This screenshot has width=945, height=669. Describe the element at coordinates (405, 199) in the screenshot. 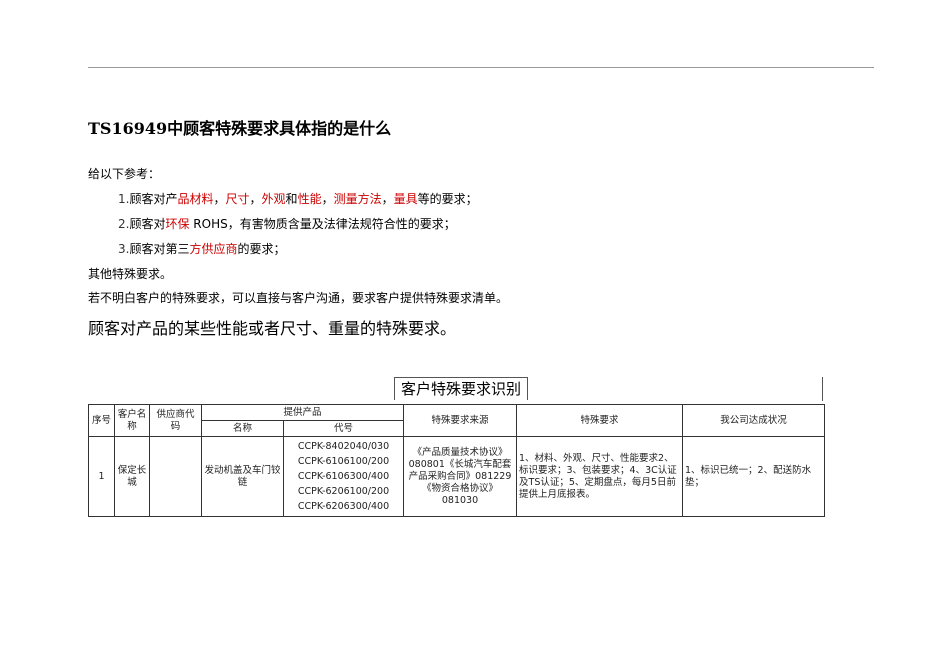

I see `highlighted-term: 量具` at that location.